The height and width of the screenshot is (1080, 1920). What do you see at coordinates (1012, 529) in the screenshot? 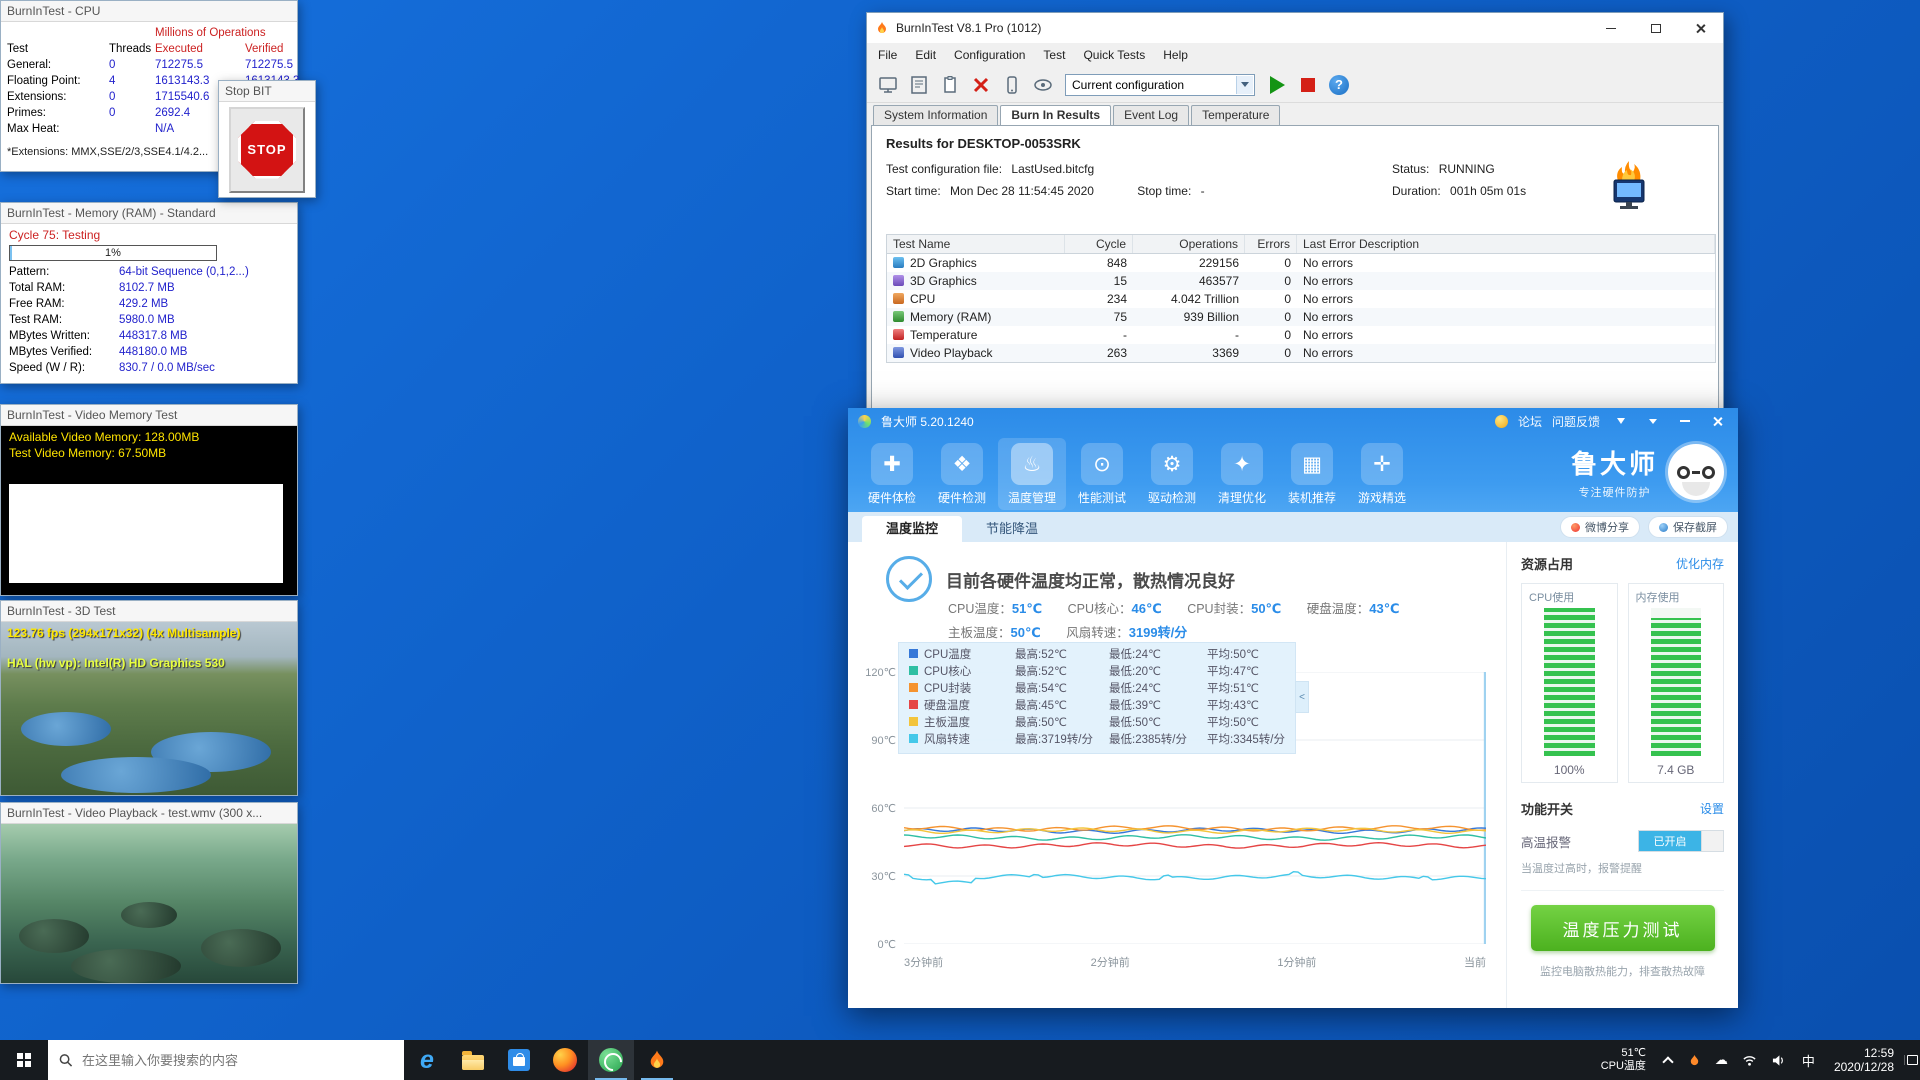
I see `tab-energy-saving: 节能降温` at bounding box center [1012, 529].